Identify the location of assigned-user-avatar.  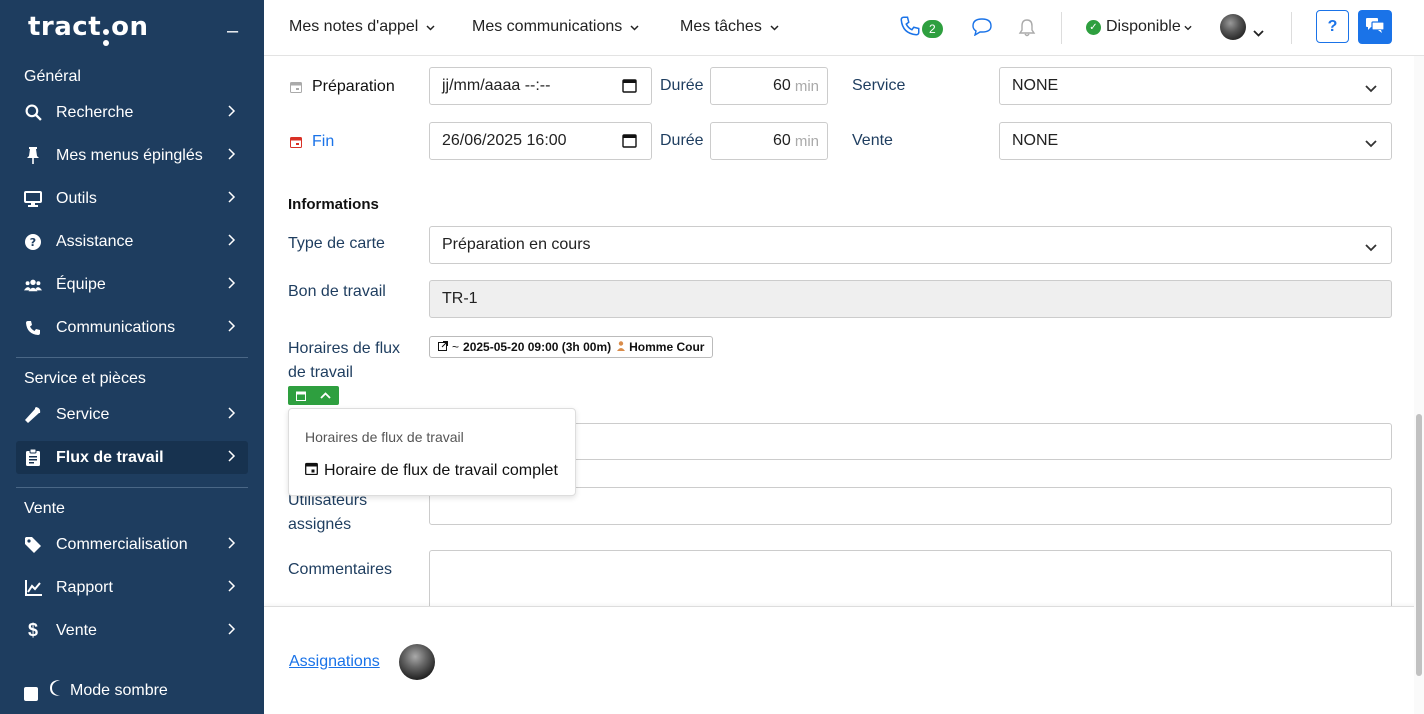
(417, 662).